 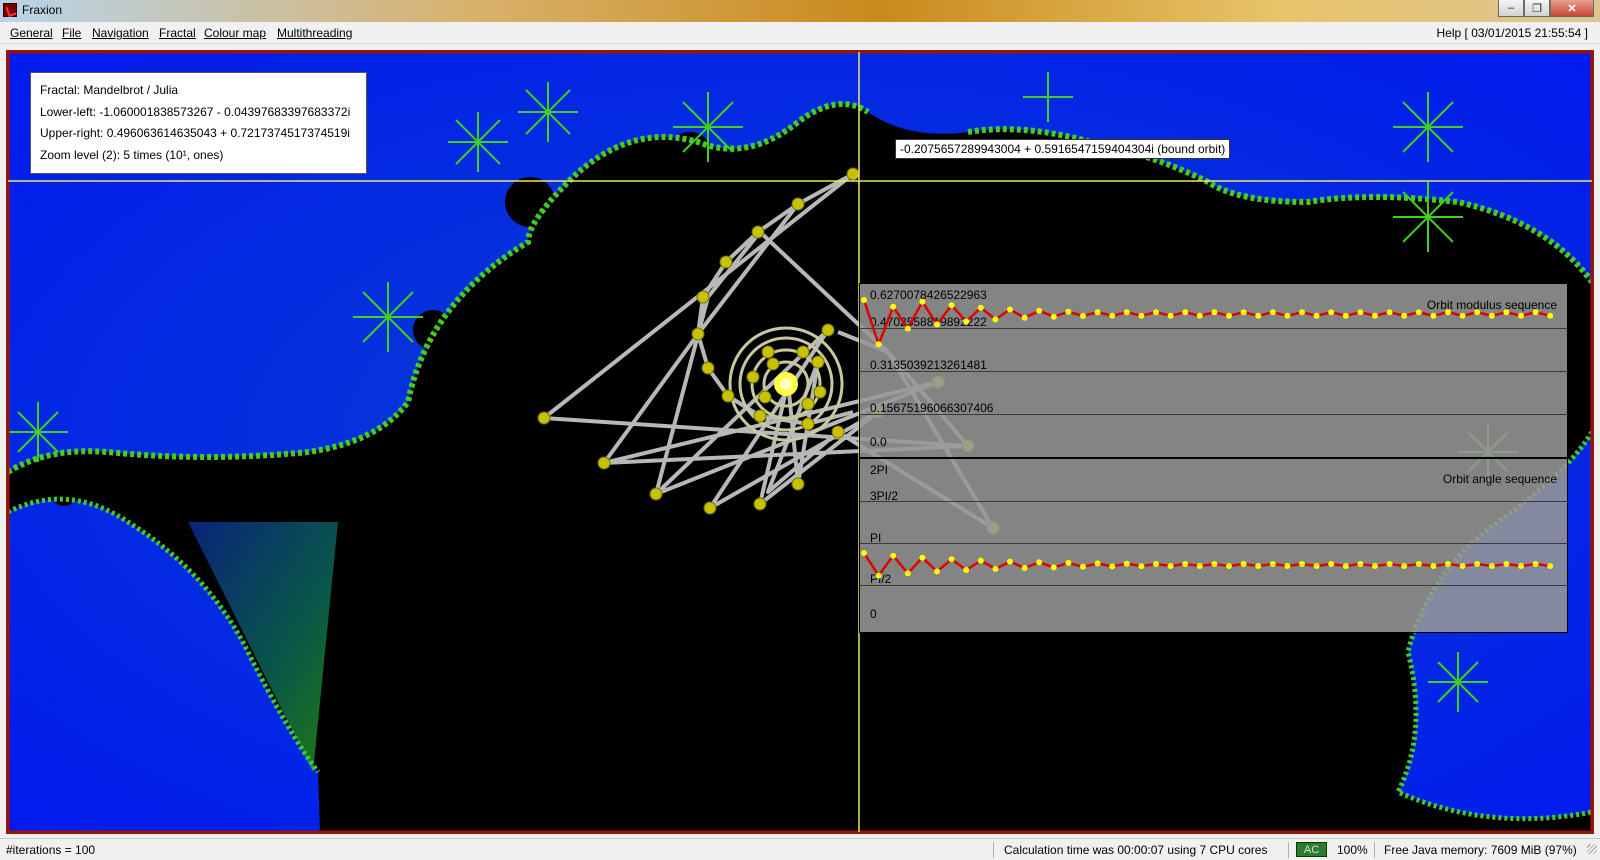 I want to click on menu-navigation-label: Navigation, so click(x=120, y=33).